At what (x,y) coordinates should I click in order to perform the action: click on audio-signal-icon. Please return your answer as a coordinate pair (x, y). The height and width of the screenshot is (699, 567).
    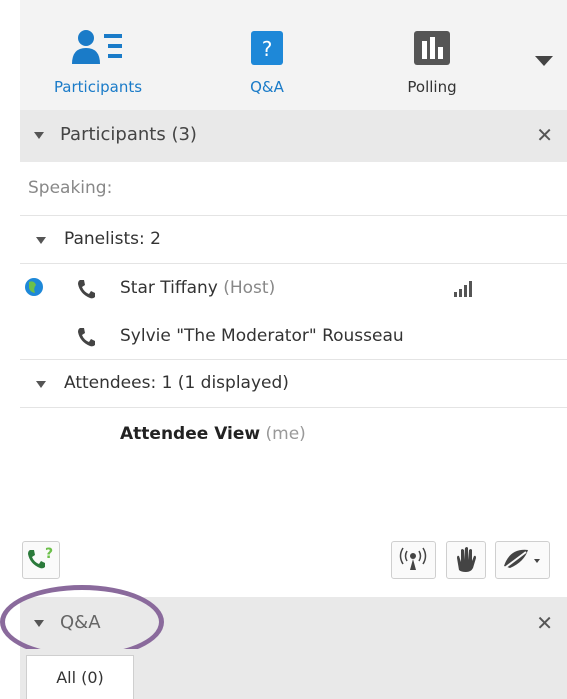
    Looking at the image, I should click on (463, 289).